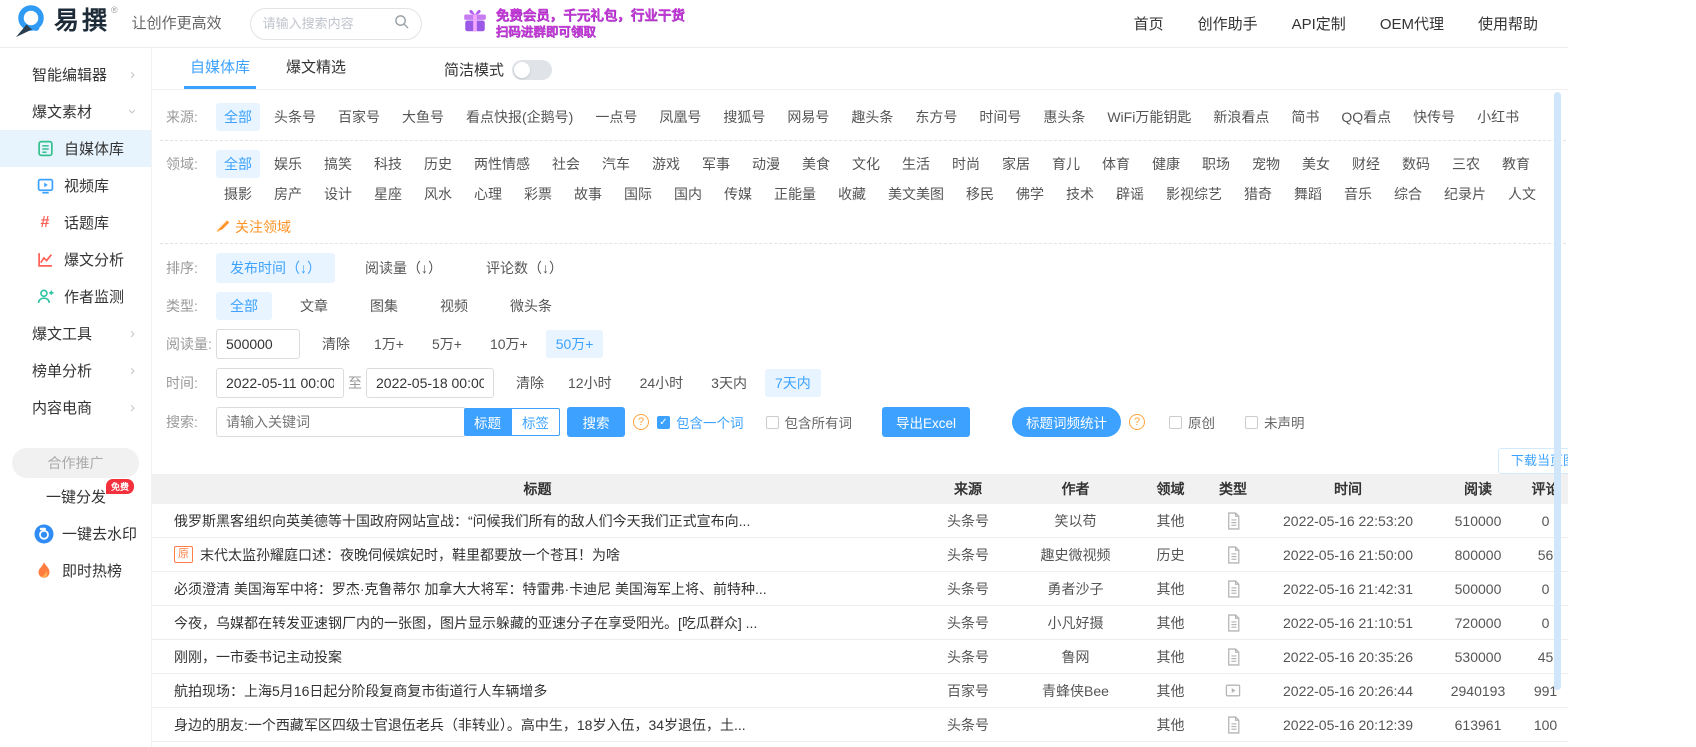 The image size is (1696, 747). Describe the element at coordinates (936, 117) in the screenshot. I see `source-chip: 东方号` at that location.